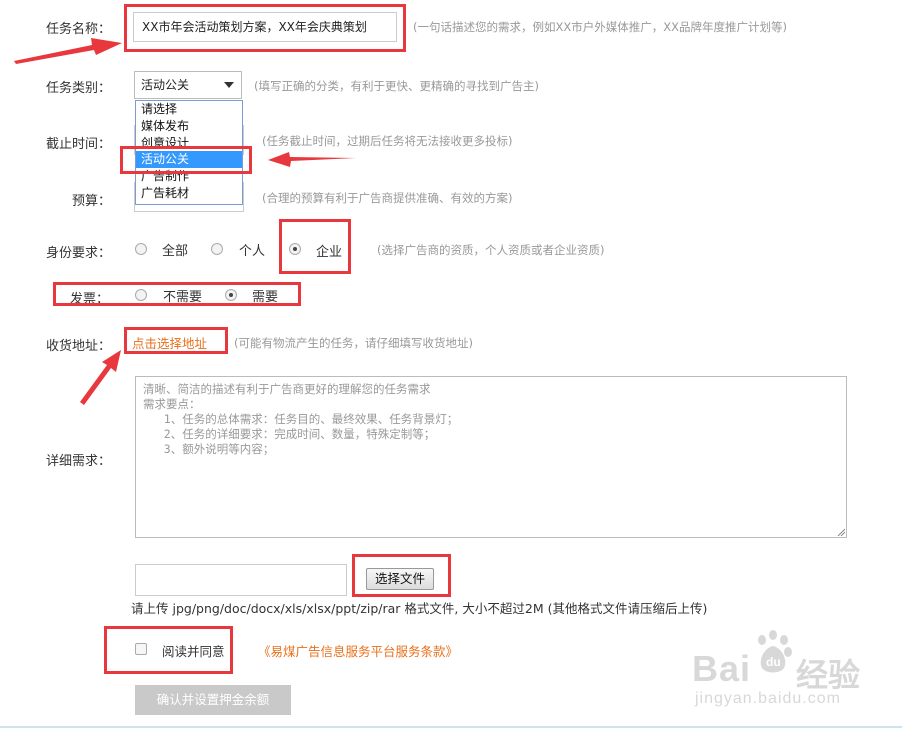  What do you see at coordinates (68, 51) in the screenshot?
I see `arrow-to-task-name-icon` at bounding box center [68, 51].